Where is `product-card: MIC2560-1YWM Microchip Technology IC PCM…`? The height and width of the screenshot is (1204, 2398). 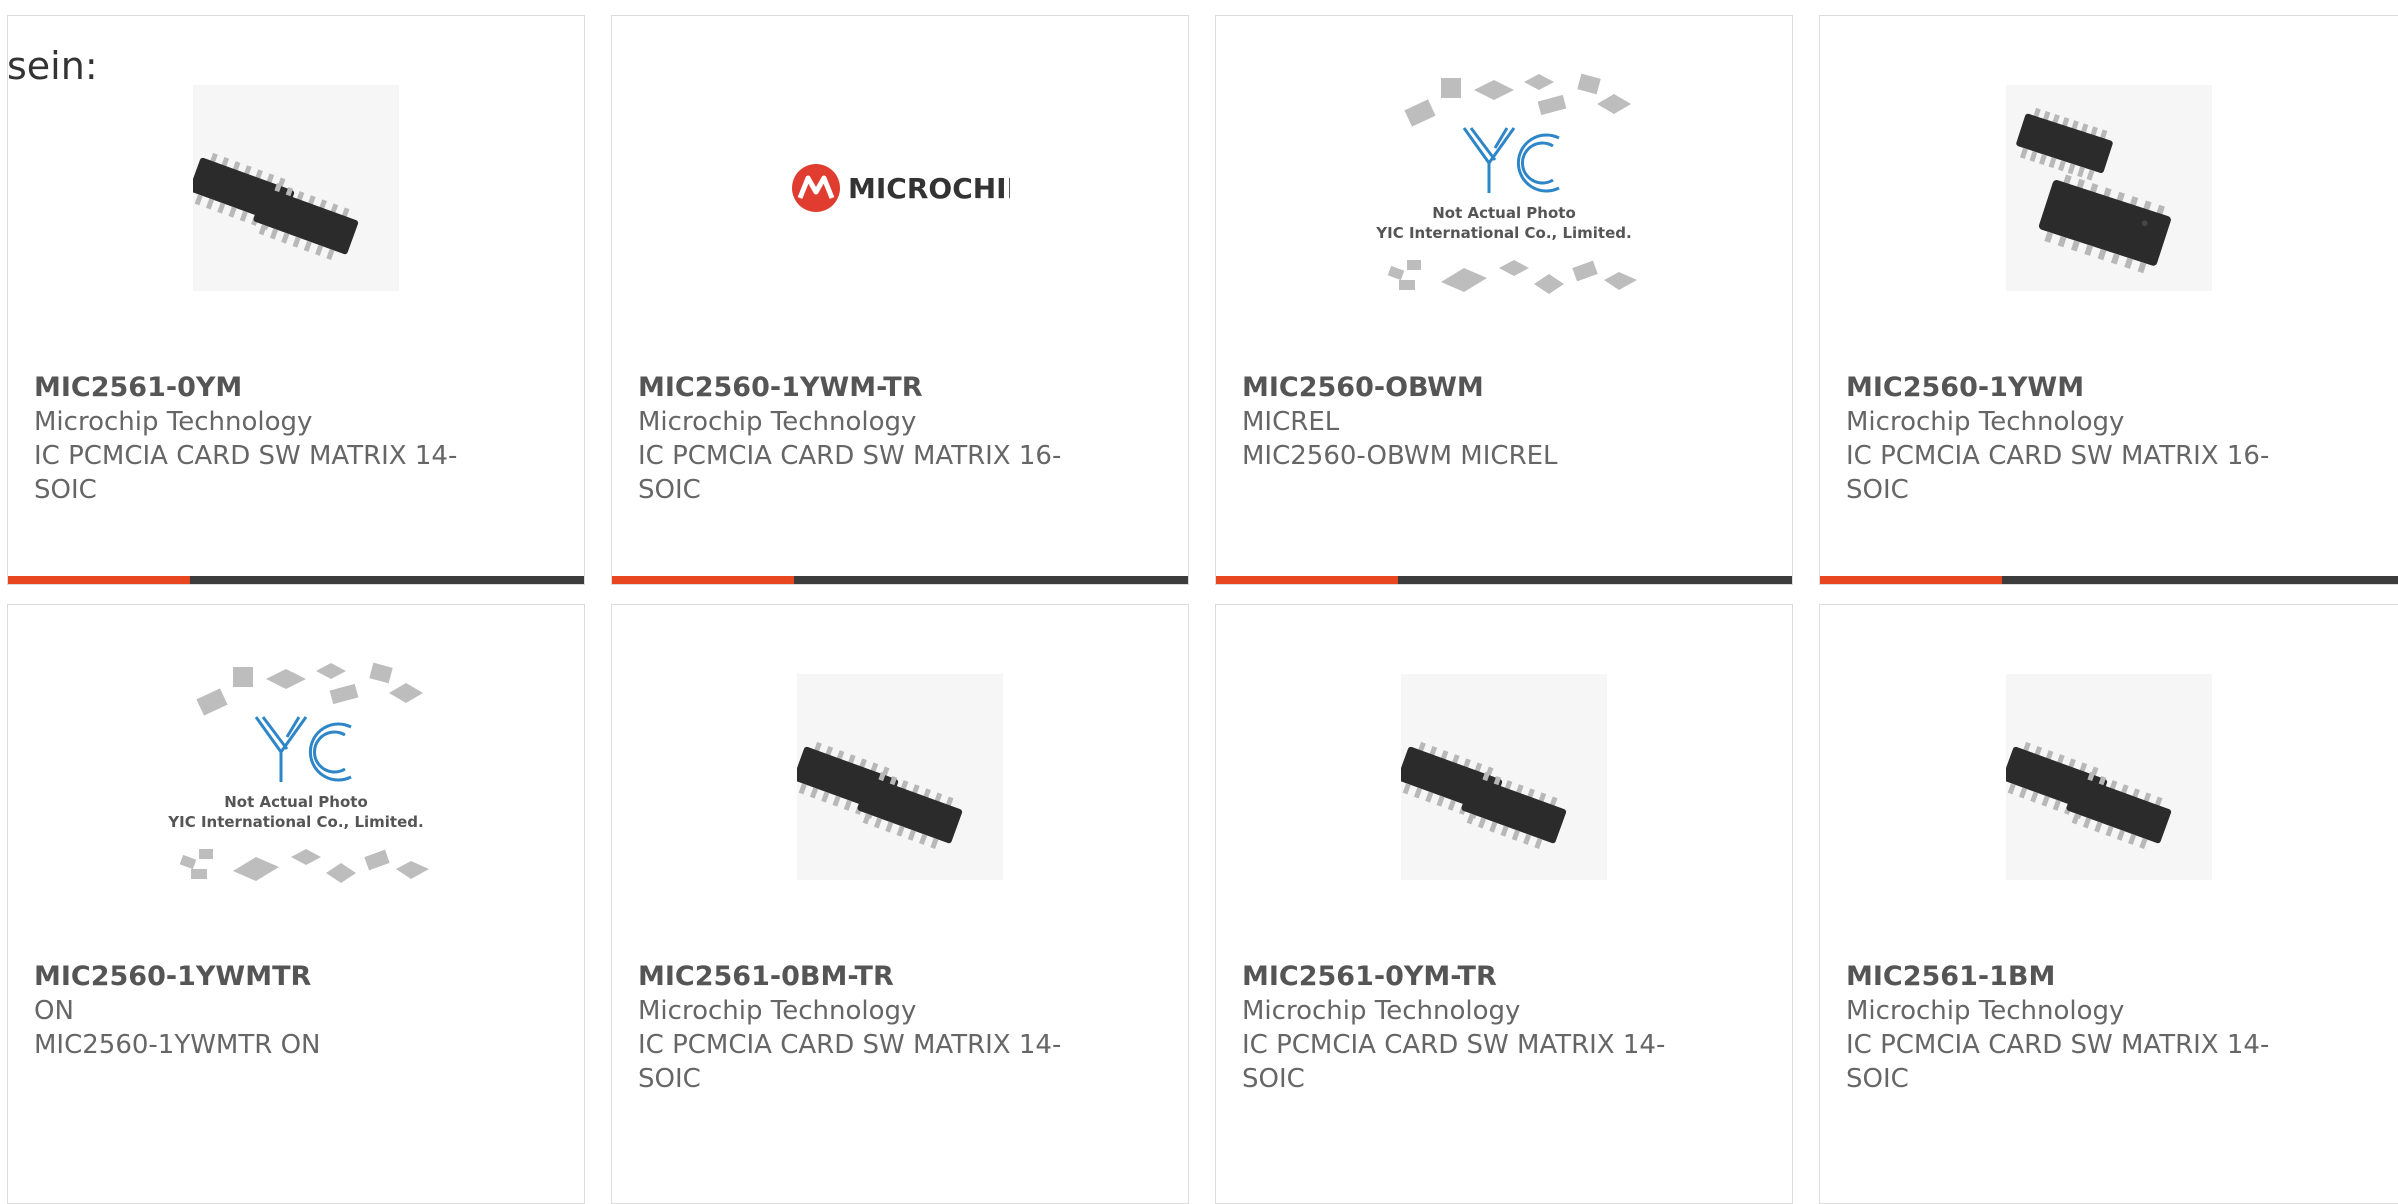
product-card: MIC2560-1YWM Microchip Technology IC PCM… is located at coordinates (2108, 300).